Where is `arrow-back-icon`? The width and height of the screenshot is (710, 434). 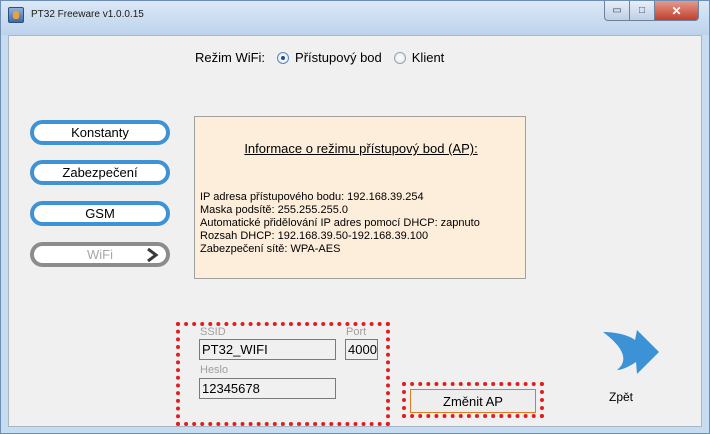
arrow-back-icon is located at coordinates (630, 353).